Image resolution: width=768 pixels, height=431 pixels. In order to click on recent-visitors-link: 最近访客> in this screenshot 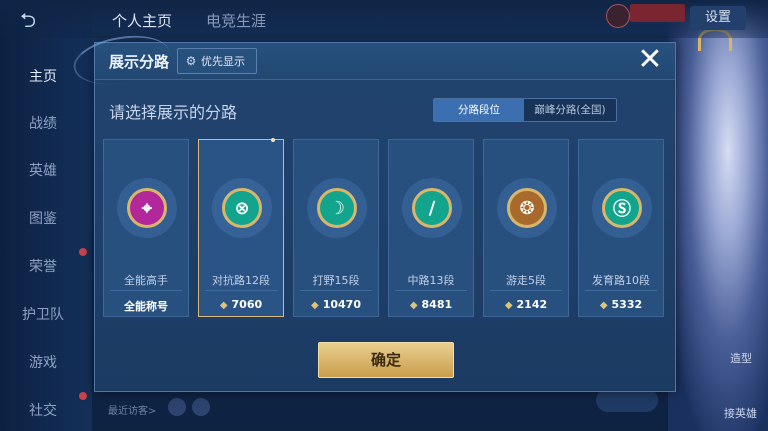, I will do `click(132, 409)`.